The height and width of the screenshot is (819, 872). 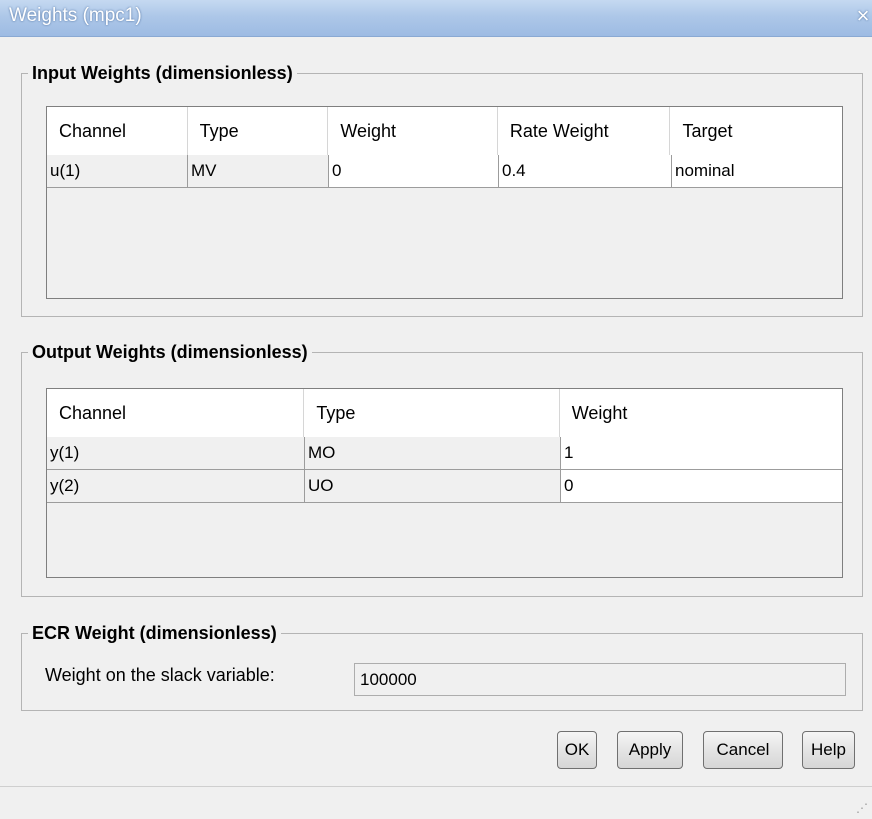 I want to click on output-weights-header: Channel Type Weight, so click(x=444, y=413).